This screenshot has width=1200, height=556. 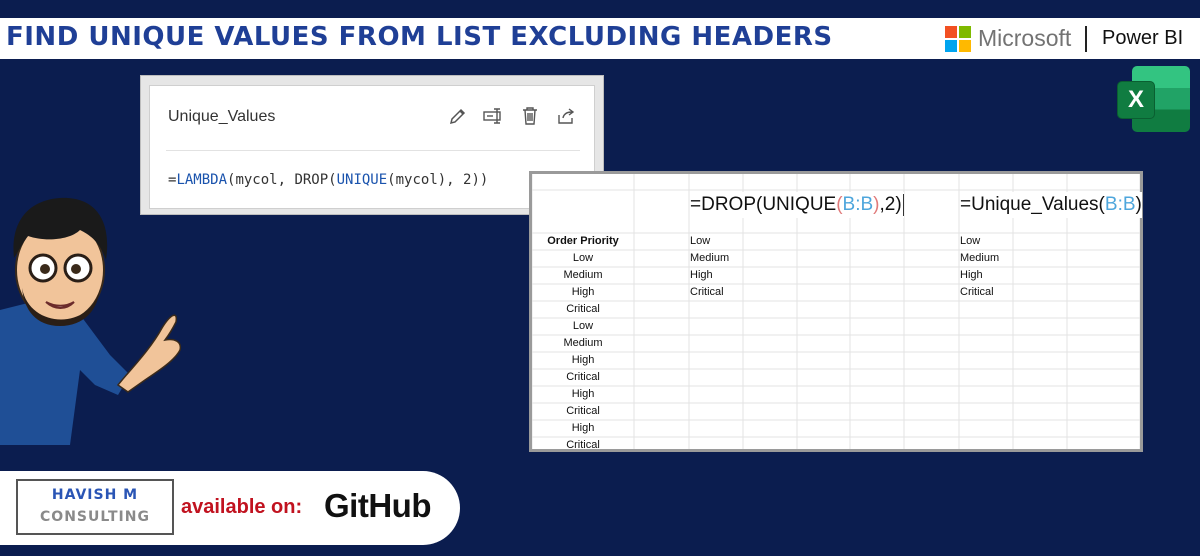 I want to click on share-icon, so click(x=566, y=116).